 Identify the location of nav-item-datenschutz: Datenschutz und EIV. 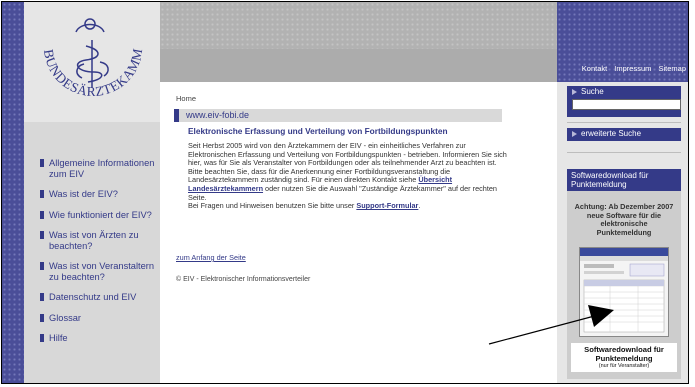
(99, 297).